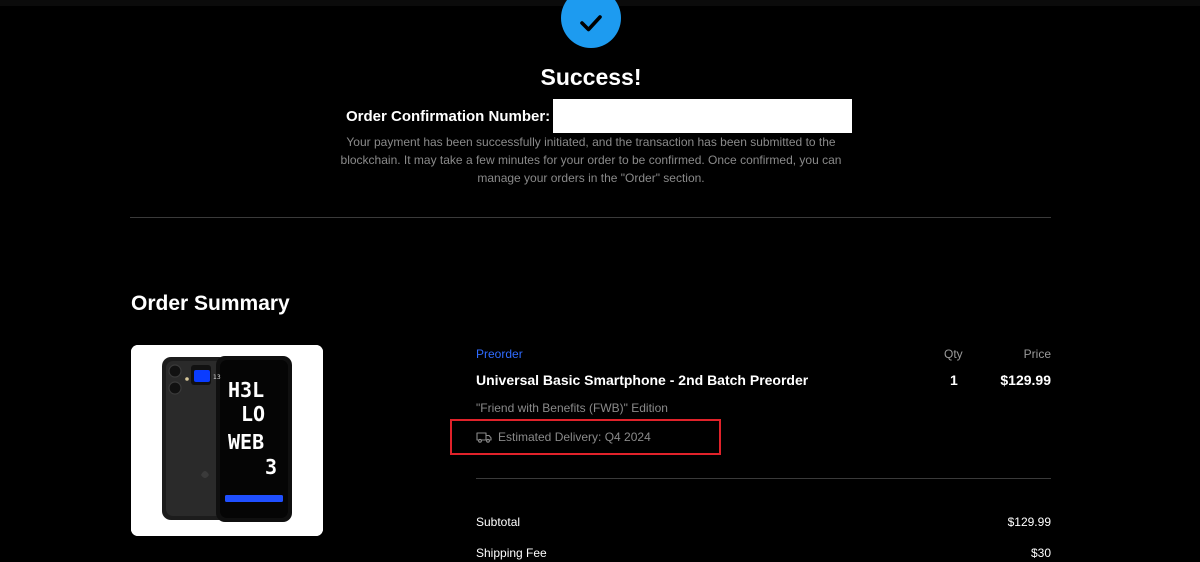 The width and height of the screenshot is (1200, 562). What do you see at coordinates (954, 380) in the screenshot?
I see `item-qty: 1` at bounding box center [954, 380].